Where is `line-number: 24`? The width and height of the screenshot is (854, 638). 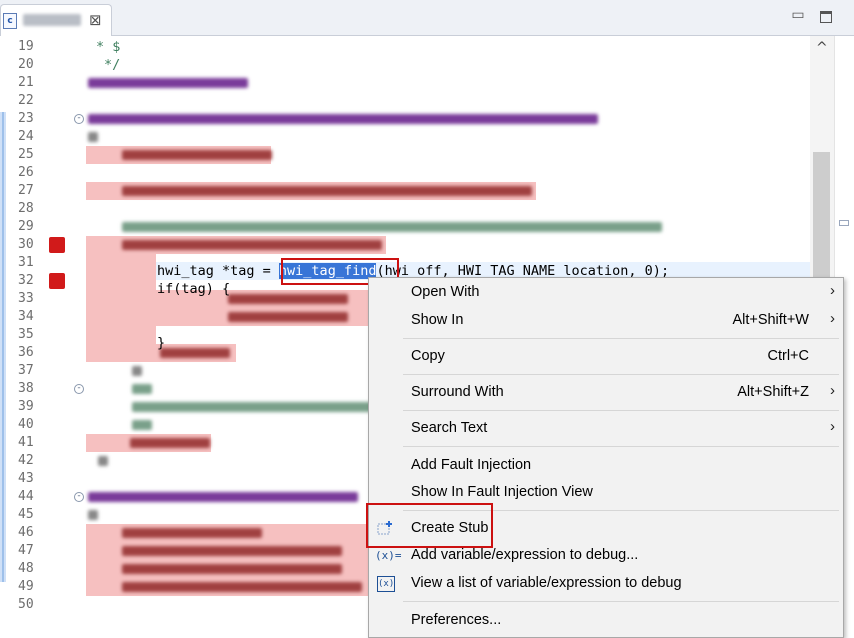 line-number: 24 is located at coordinates (26, 136).